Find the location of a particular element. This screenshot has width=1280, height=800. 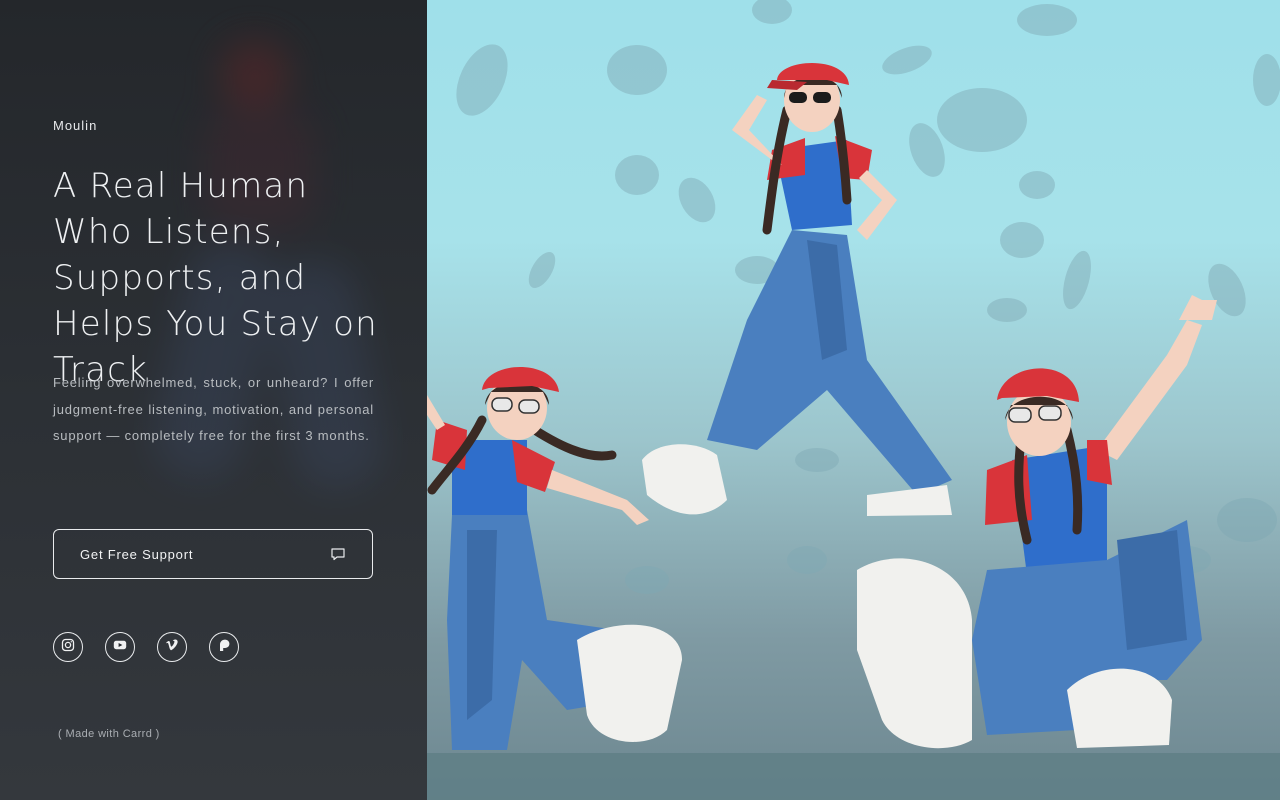

vimeo-icon is located at coordinates (172, 647).